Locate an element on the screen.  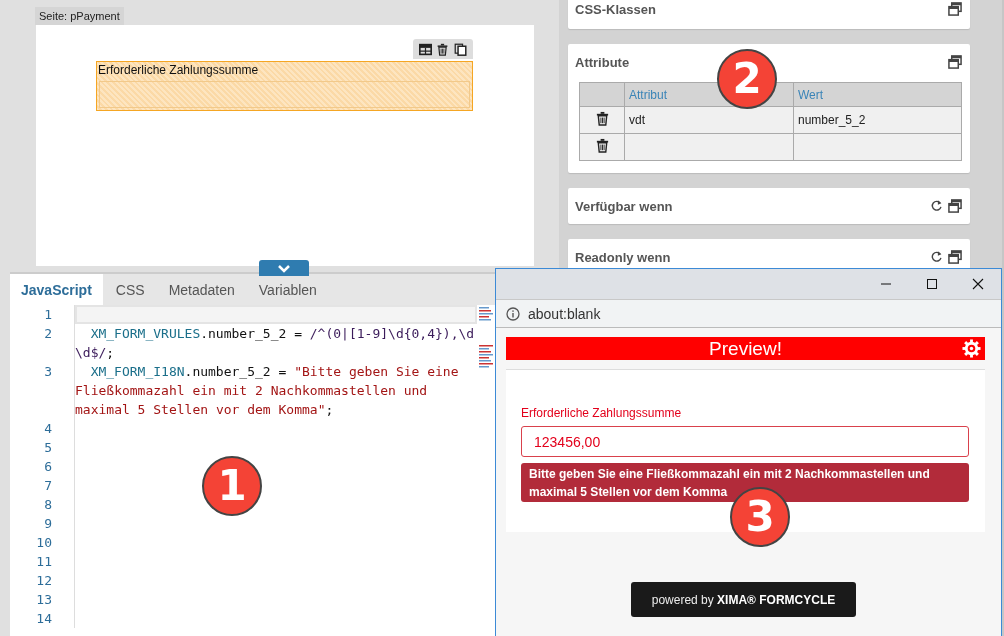
line-number: 7 is located at coordinates (42, 485).